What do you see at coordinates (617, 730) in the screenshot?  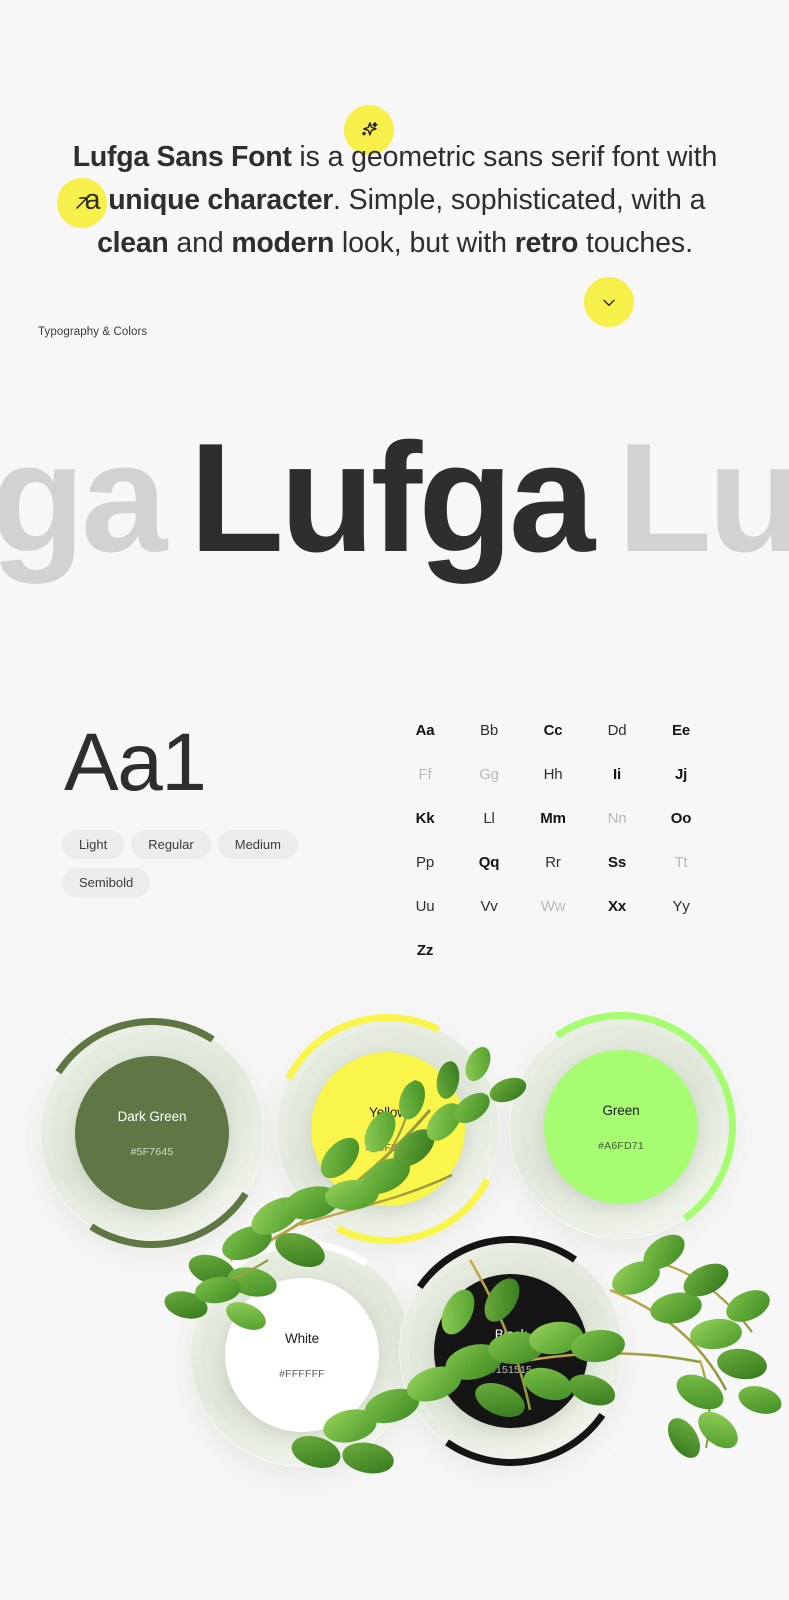 I see `glyph-d: Dd` at bounding box center [617, 730].